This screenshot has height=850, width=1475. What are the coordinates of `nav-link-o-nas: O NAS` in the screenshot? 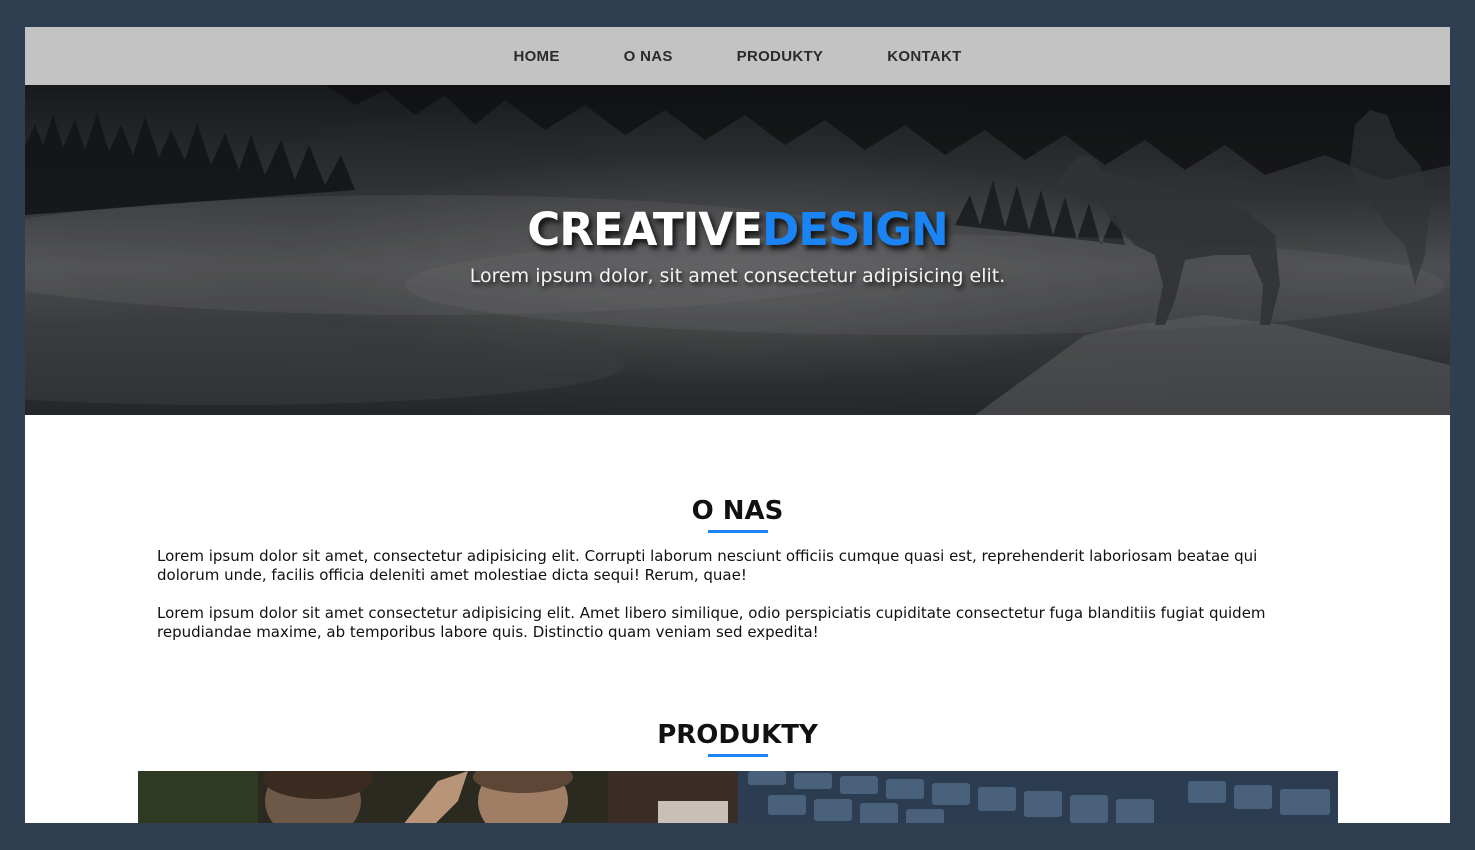 It's located at (648, 56).